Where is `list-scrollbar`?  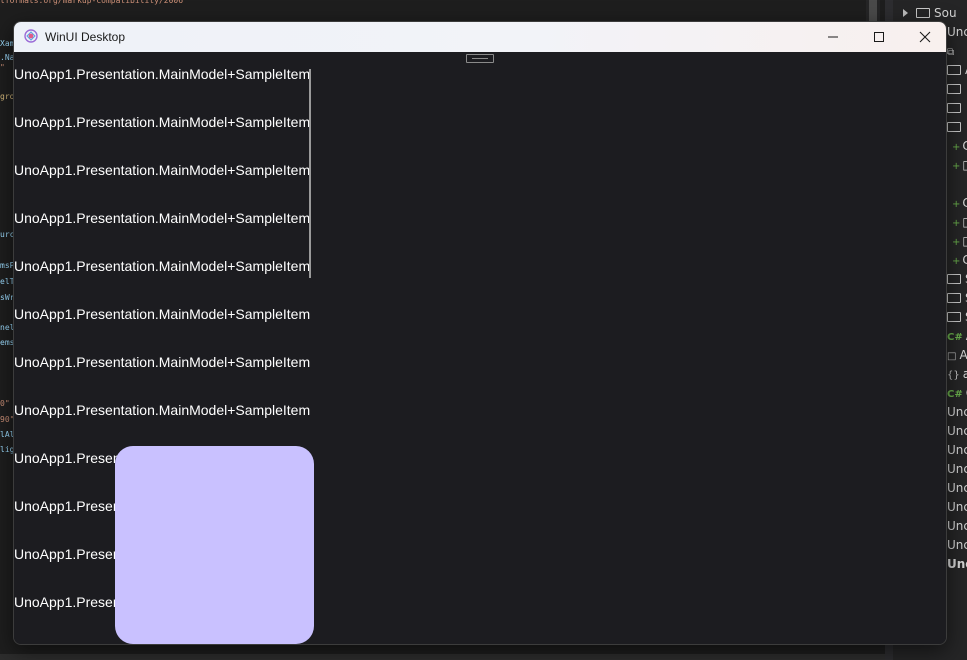
list-scrollbar is located at coordinates (310, 173).